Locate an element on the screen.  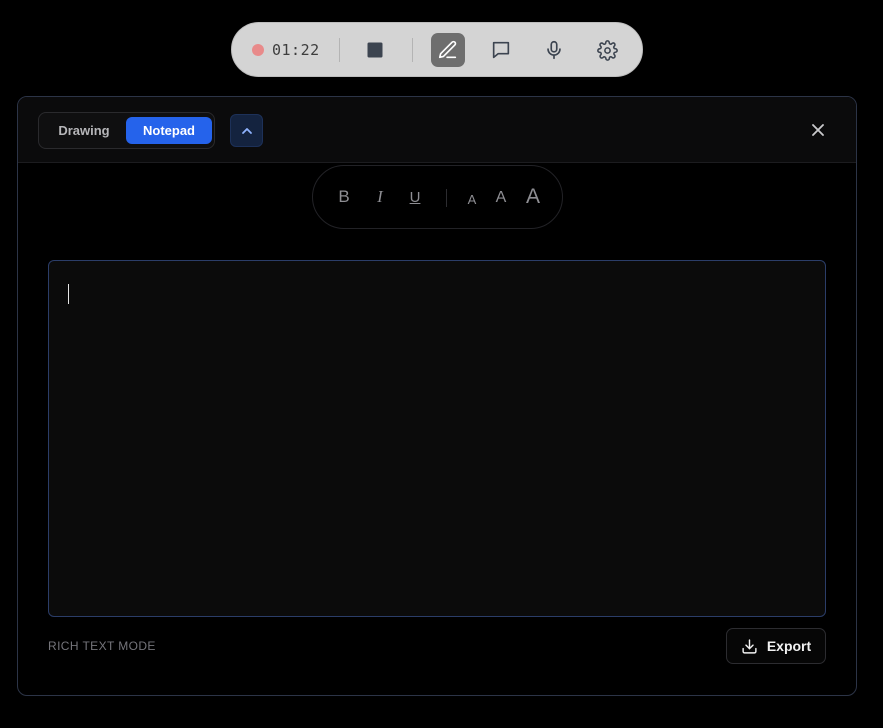
settings-button is located at coordinates (607, 50).